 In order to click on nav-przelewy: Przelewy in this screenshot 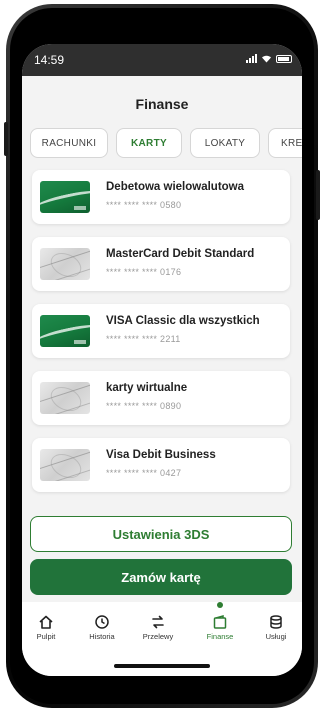, I will do `click(158, 632)`.